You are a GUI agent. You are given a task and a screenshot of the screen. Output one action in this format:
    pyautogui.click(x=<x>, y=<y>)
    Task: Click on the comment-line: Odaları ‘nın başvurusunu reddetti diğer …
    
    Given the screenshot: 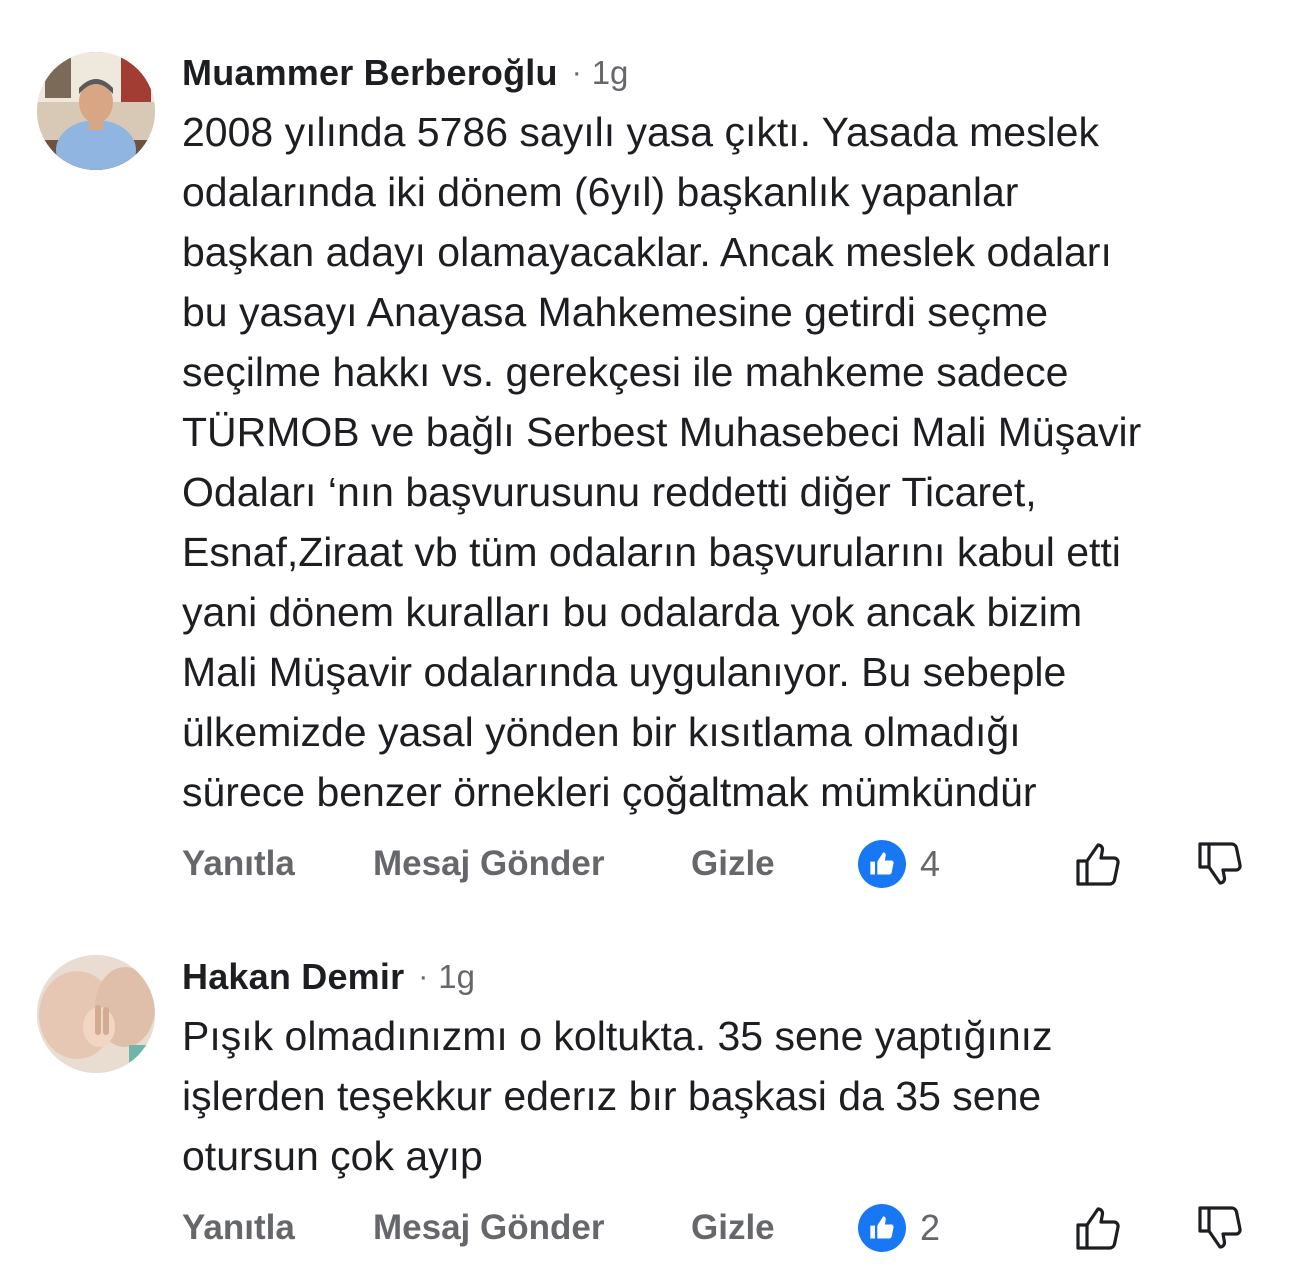 What is the action you would take?
    pyautogui.click(x=609, y=492)
    